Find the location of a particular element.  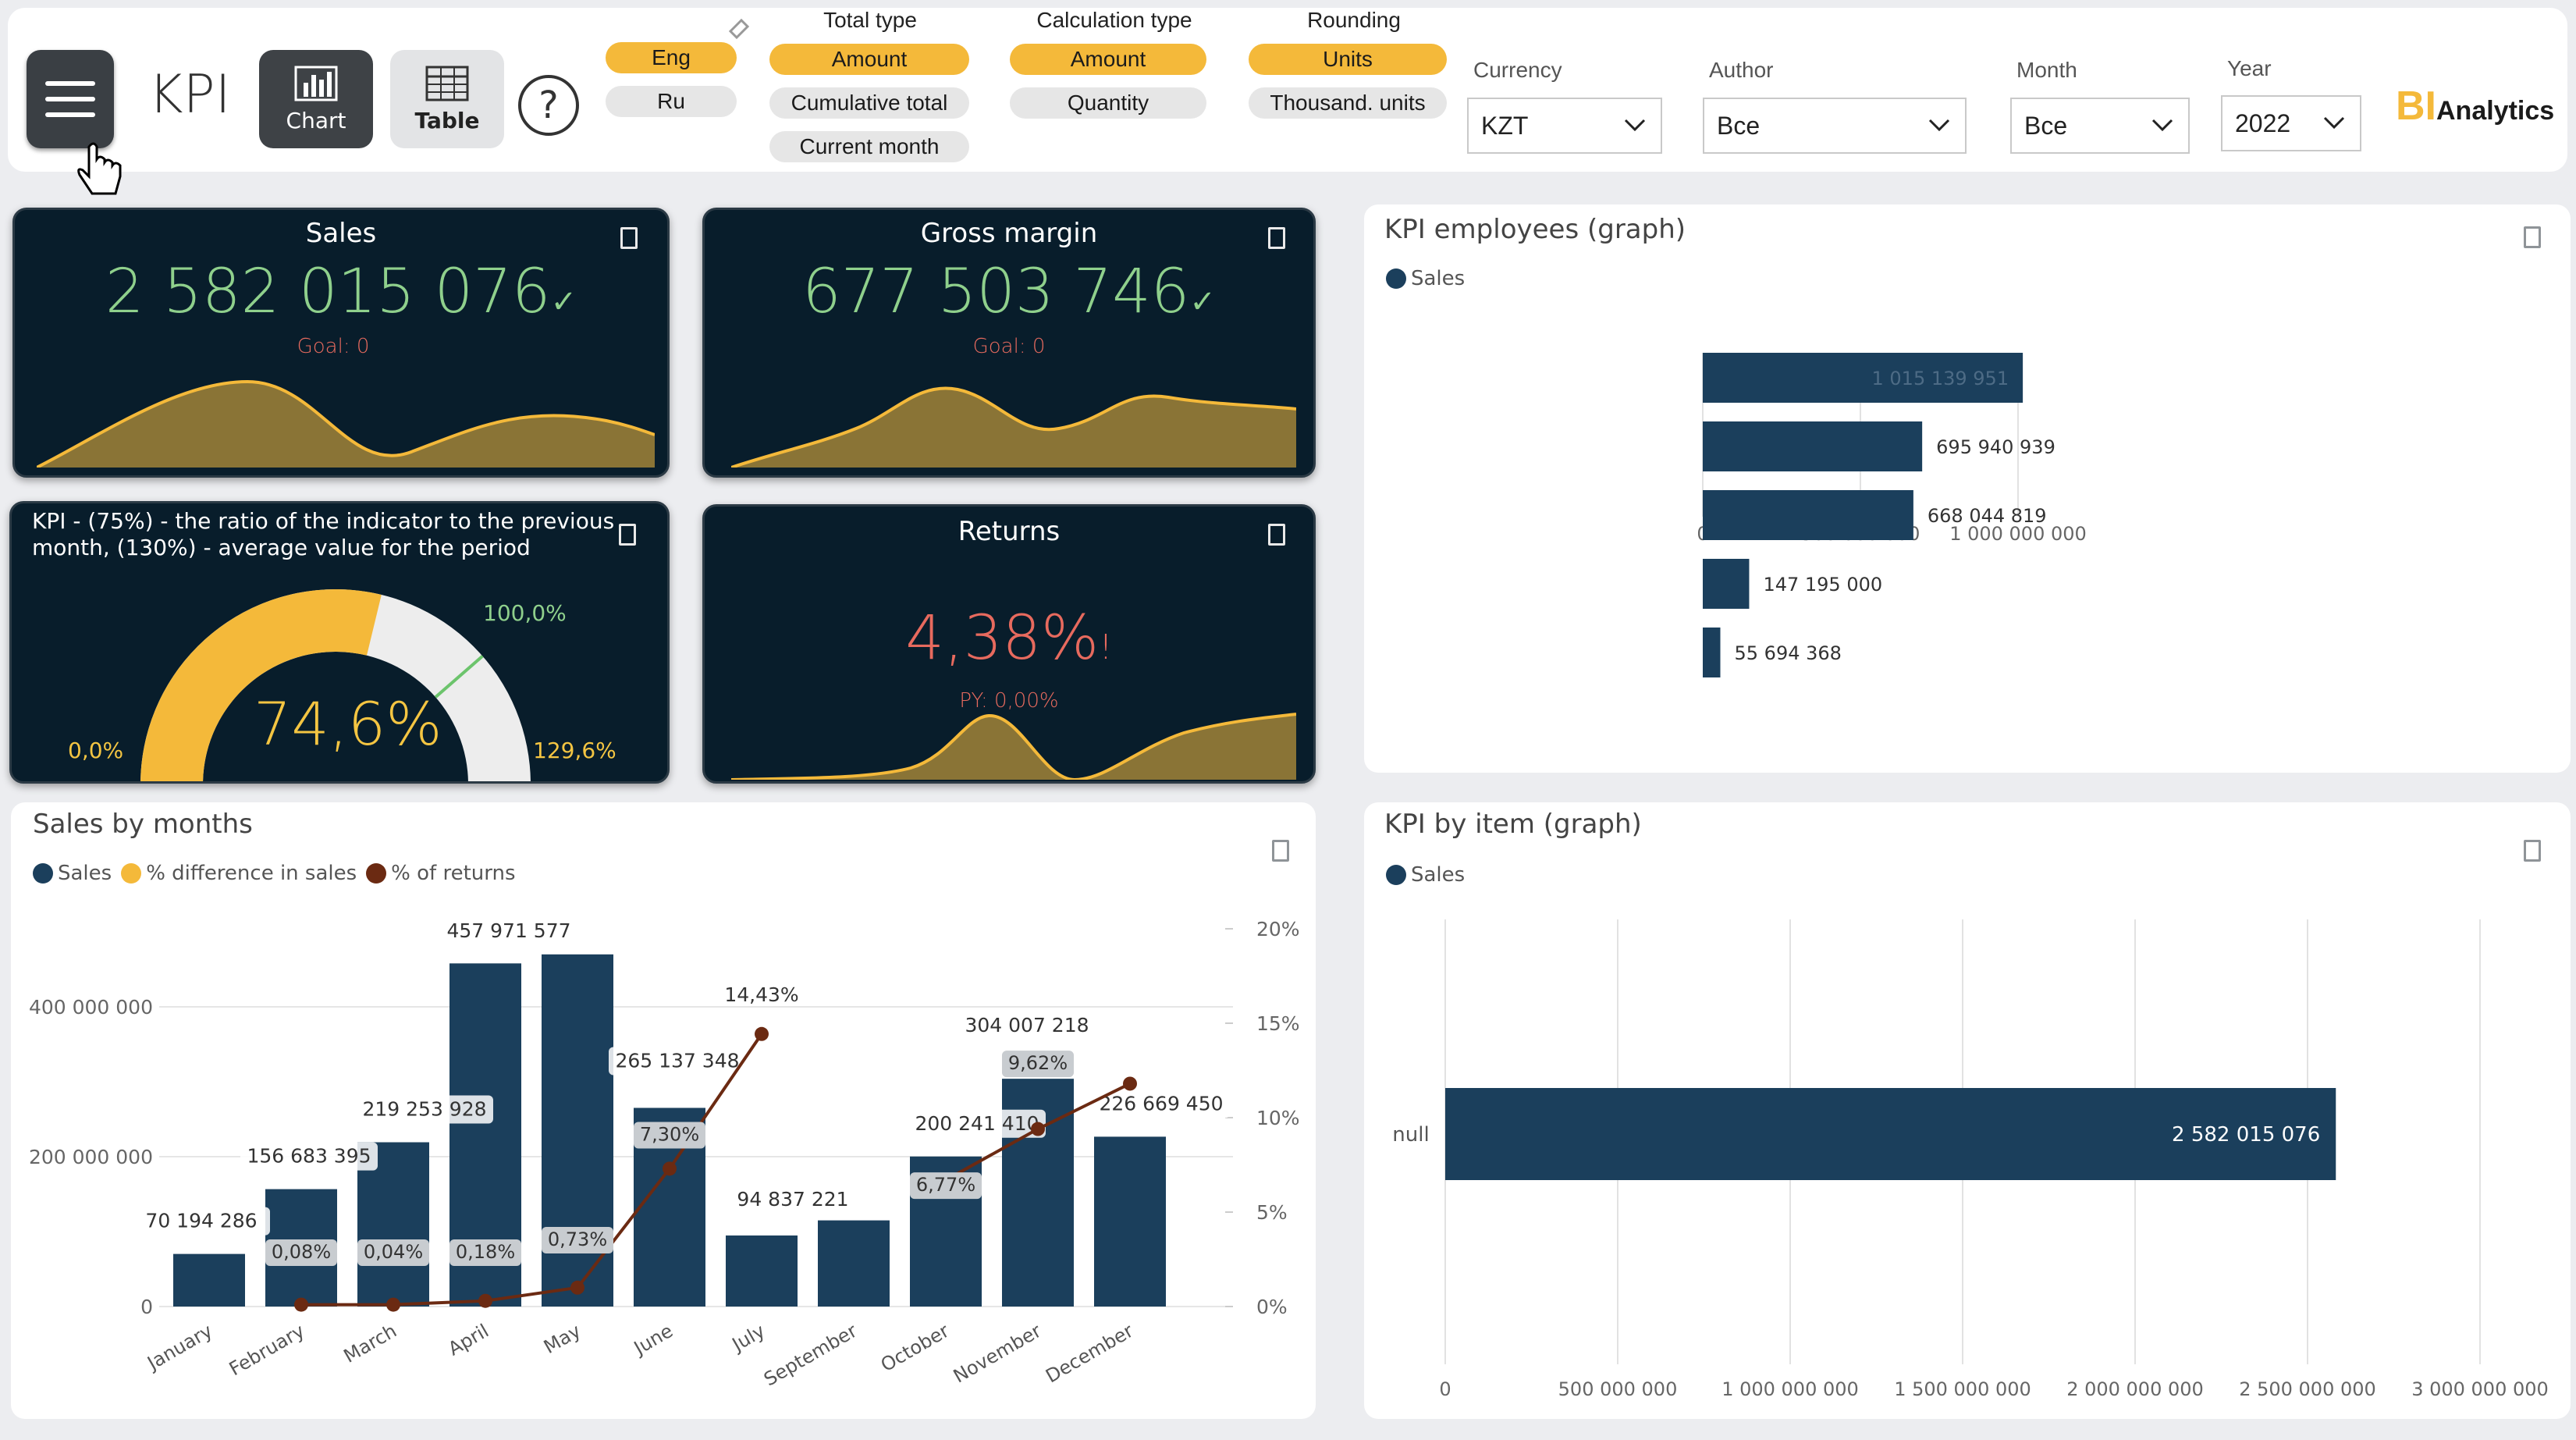

table-view-button: Table is located at coordinates (447, 99).